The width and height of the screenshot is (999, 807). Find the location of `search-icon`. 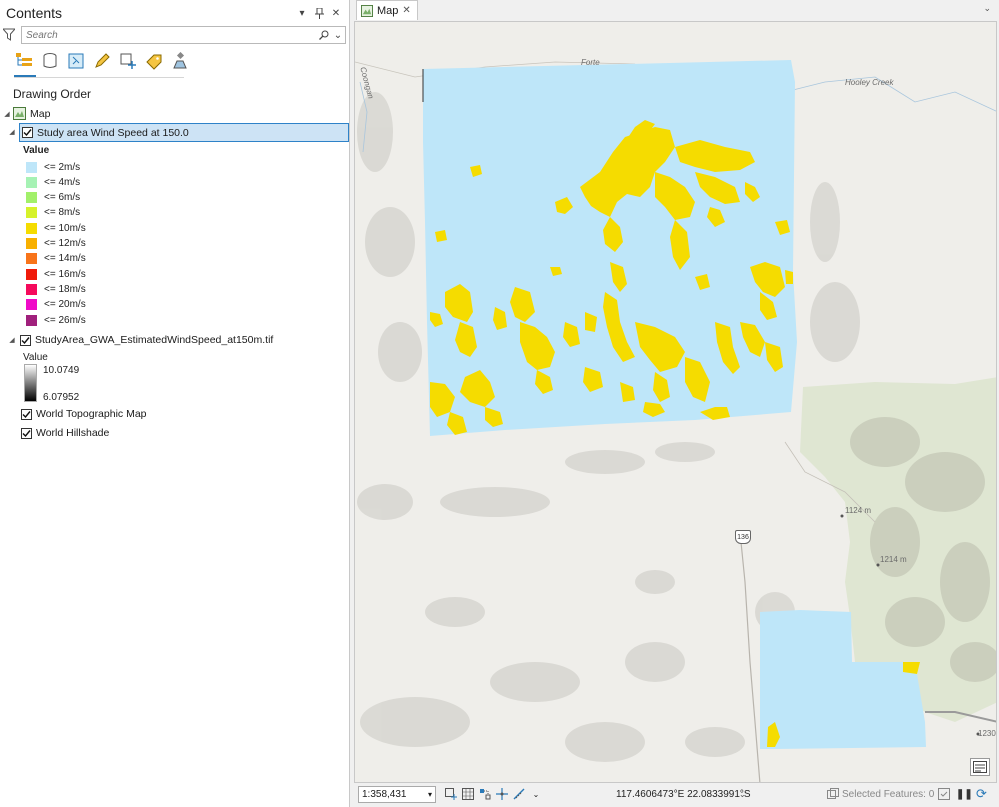

search-icon is located at coordinates (324, 35).